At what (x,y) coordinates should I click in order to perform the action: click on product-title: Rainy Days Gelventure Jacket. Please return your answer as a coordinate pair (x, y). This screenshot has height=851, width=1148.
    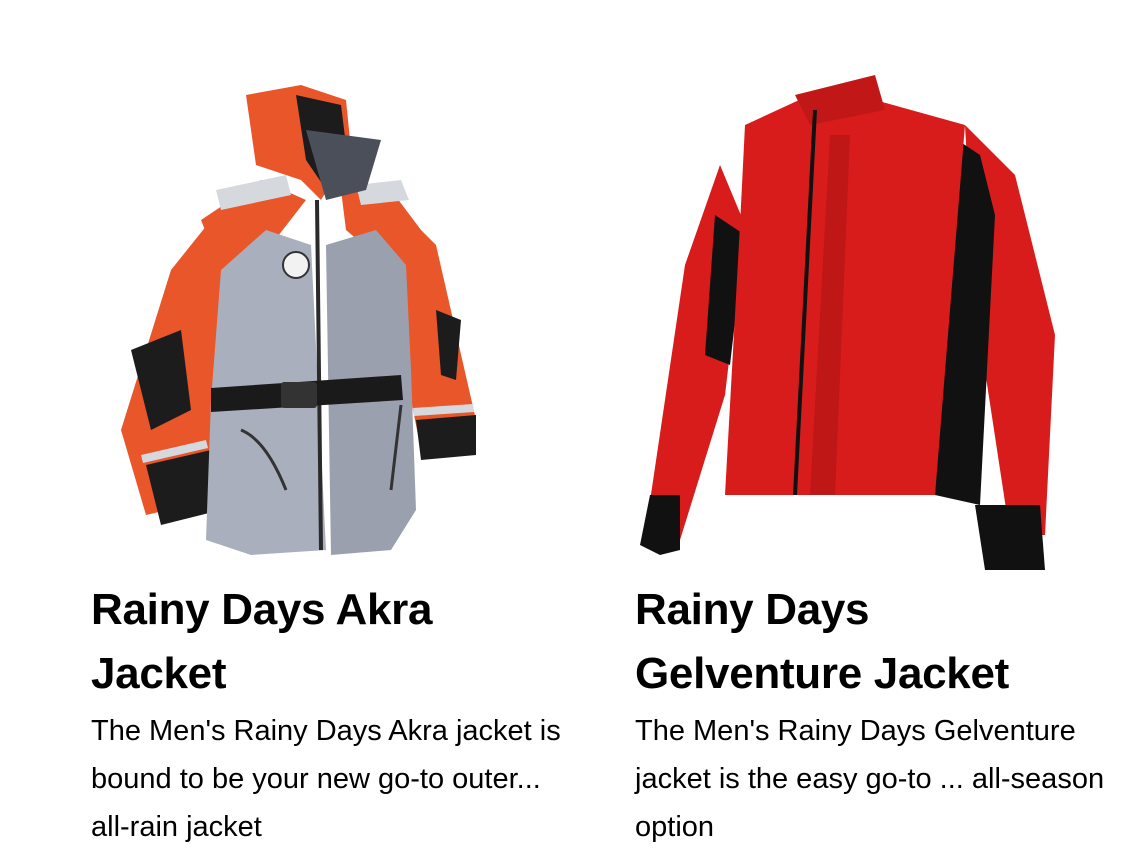
    Looking at the image, I should click on (870, 642).